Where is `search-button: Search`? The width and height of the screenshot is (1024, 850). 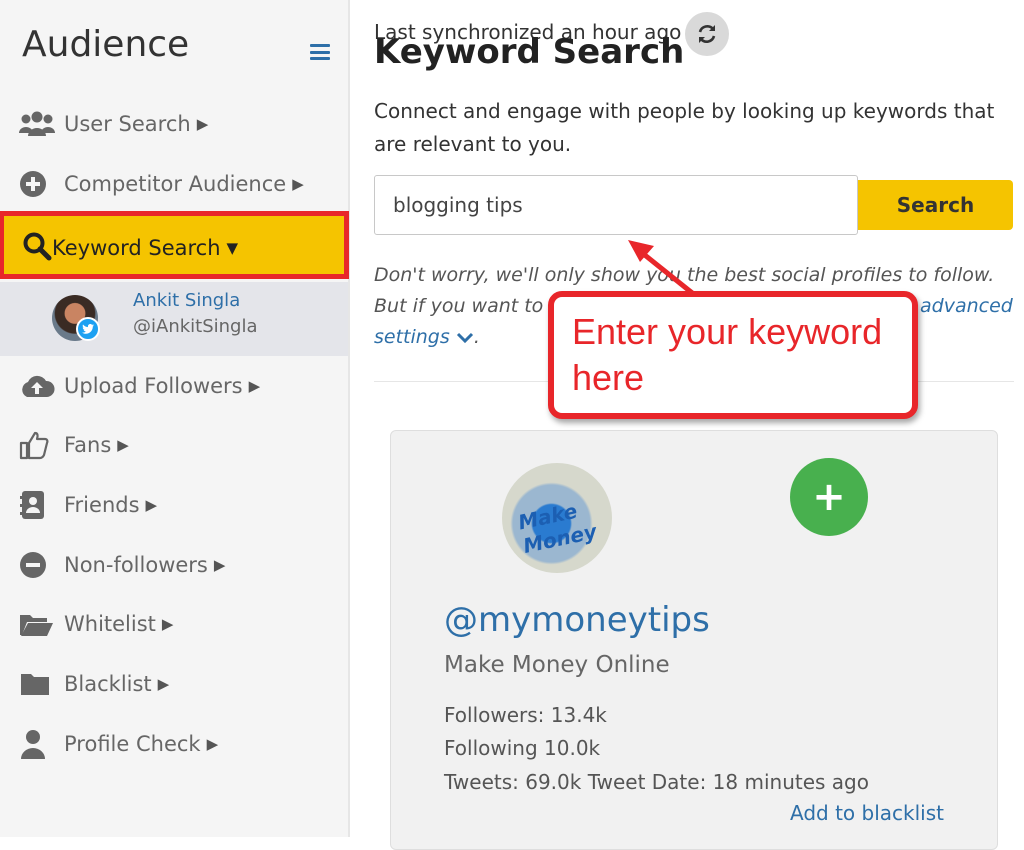
search-button: Search is located at coordinates (935, 205).